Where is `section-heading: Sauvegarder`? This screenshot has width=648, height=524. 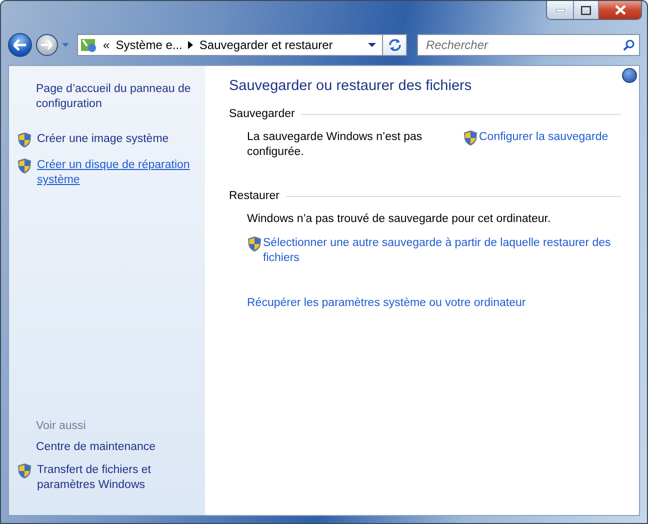 section-heading: Sauvegarder is located at coordinates (262, 114).